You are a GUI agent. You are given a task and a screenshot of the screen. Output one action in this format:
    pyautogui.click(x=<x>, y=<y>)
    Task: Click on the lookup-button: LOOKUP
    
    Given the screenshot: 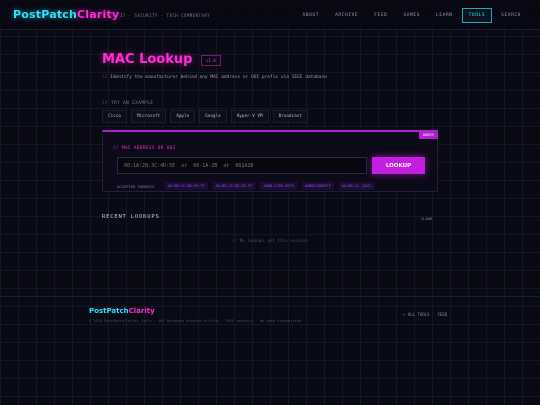 What is the action you would take?
    pyautogui.click(x=398, y=165)
    